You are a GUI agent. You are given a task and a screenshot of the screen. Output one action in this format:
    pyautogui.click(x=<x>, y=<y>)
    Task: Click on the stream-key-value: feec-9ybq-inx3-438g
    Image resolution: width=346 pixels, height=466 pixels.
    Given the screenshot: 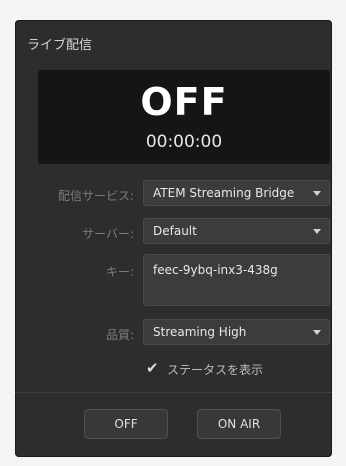 What is the action you would take?
    pyautogui.click(x=215, y=270)
    